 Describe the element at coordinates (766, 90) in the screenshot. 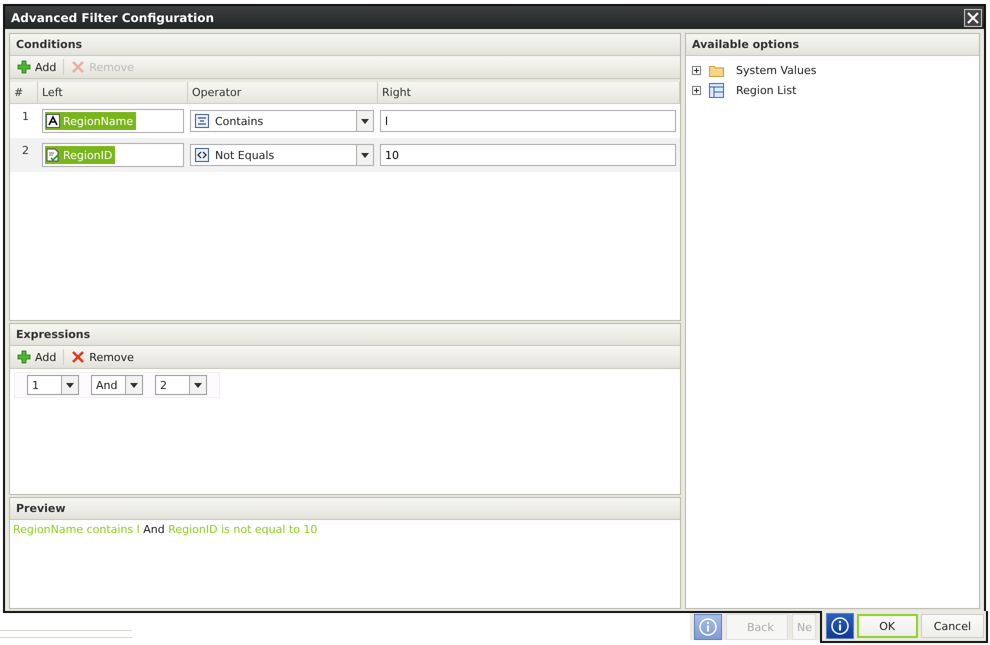

I see `tree-item: Region List` at that location.